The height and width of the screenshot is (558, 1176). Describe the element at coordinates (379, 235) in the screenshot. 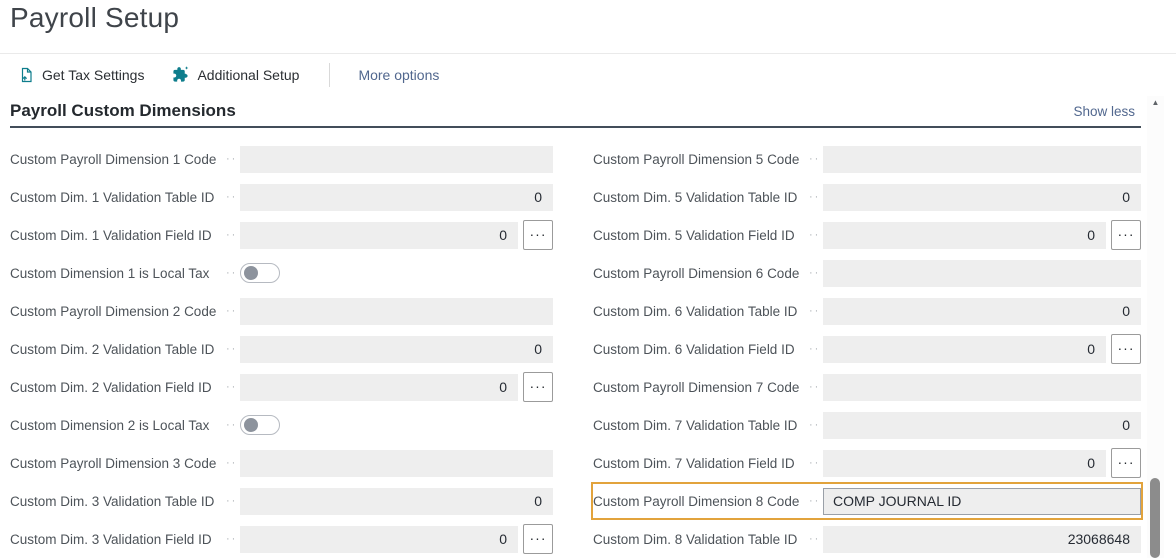

I see `custom-dim-1-validation-field-id-input: 0` at that location.